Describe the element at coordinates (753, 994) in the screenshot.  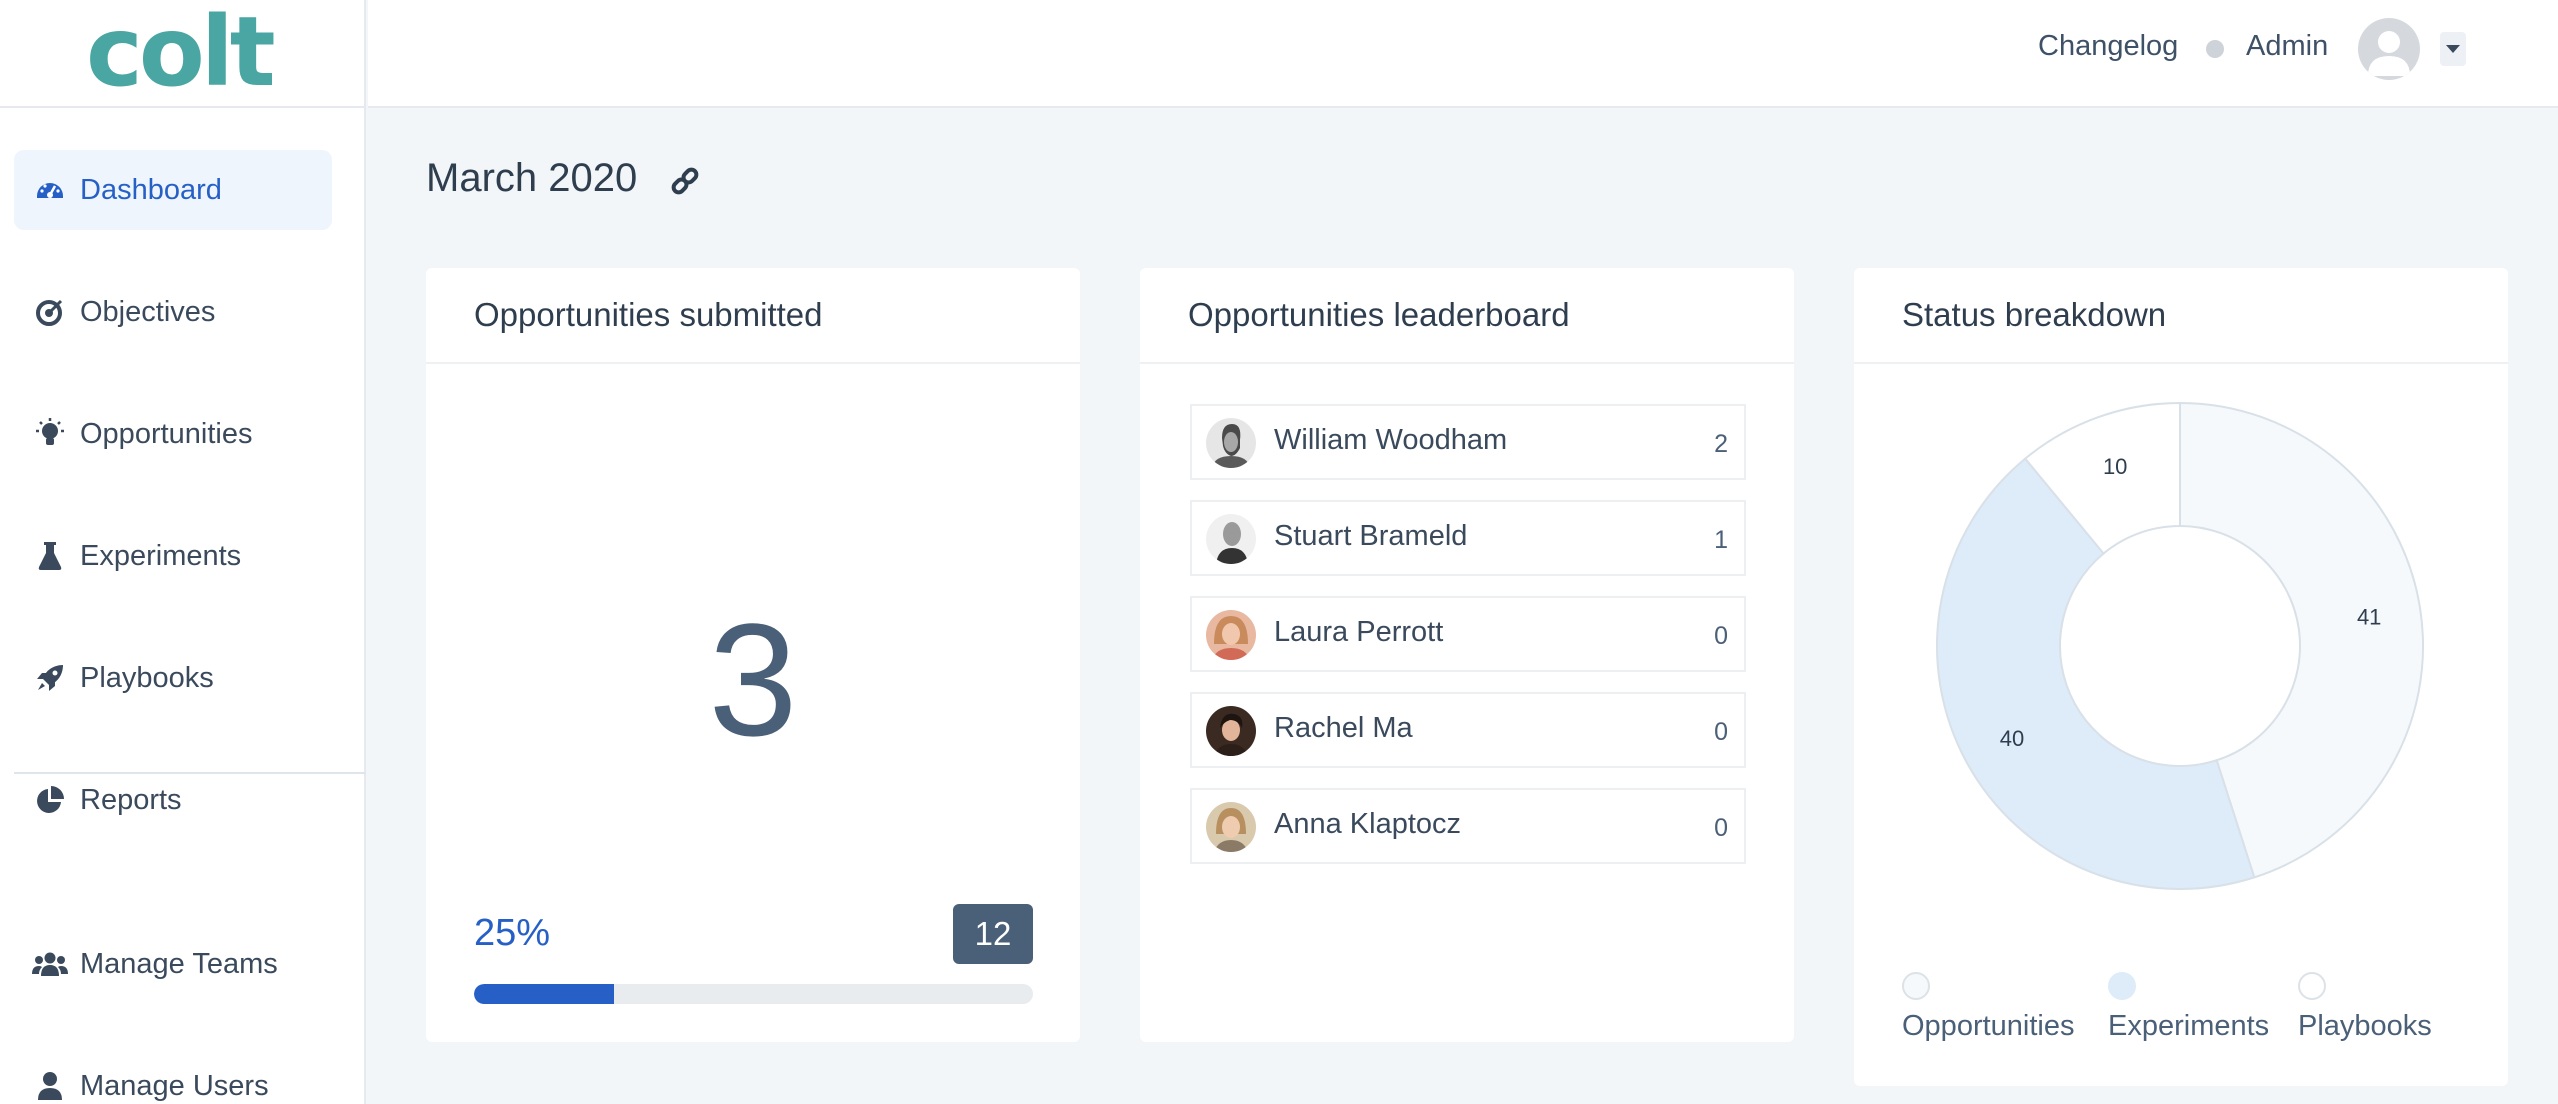
I see `progress-bar` at that location.